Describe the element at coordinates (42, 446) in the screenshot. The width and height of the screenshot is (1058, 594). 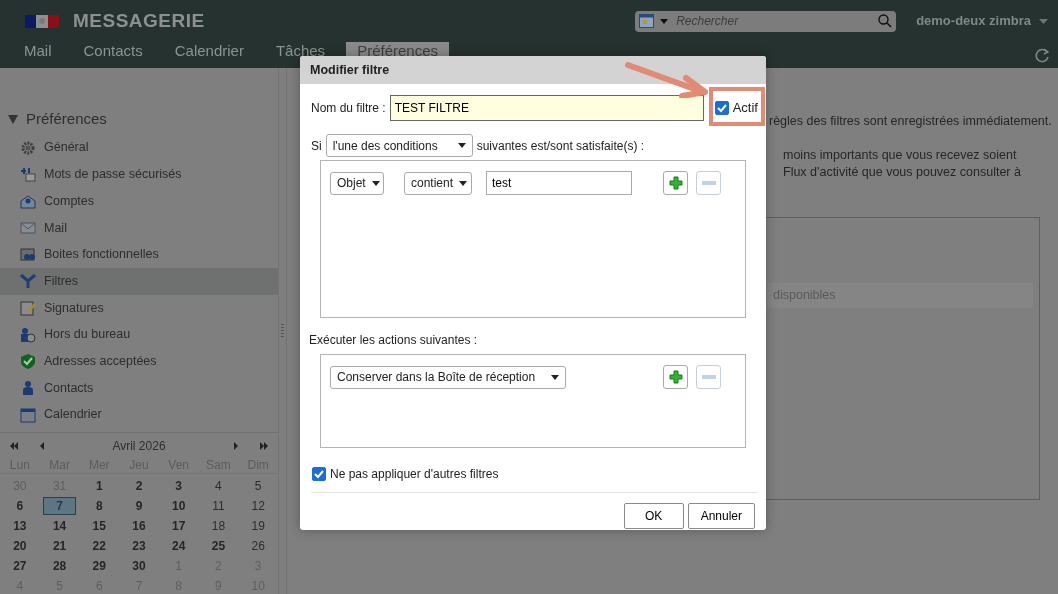
I see `previous-month-icon` at that location.